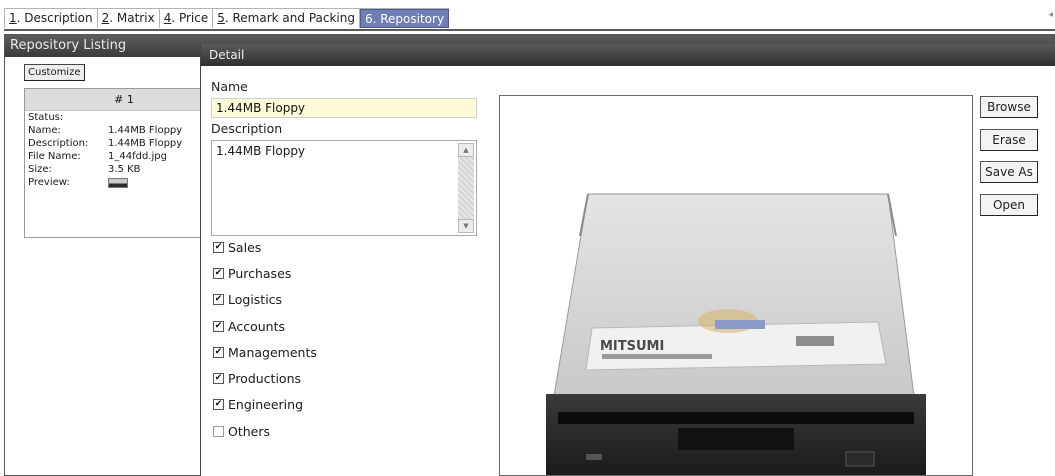  I want to click on preview-brand-text: MITSUMI, so click(632, 346).